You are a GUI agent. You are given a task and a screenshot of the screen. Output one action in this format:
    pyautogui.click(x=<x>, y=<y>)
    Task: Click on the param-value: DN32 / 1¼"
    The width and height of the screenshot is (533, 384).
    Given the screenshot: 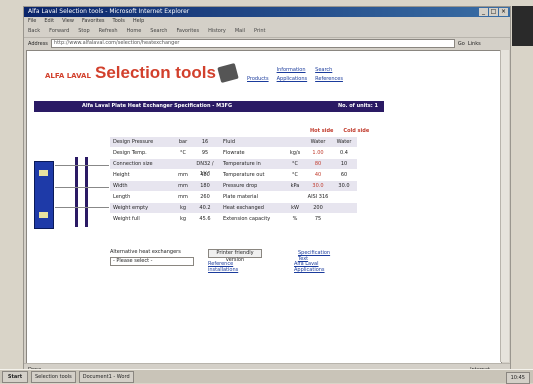 What is the action you would take?
    pyautogui.click(x=205, y=169)
    